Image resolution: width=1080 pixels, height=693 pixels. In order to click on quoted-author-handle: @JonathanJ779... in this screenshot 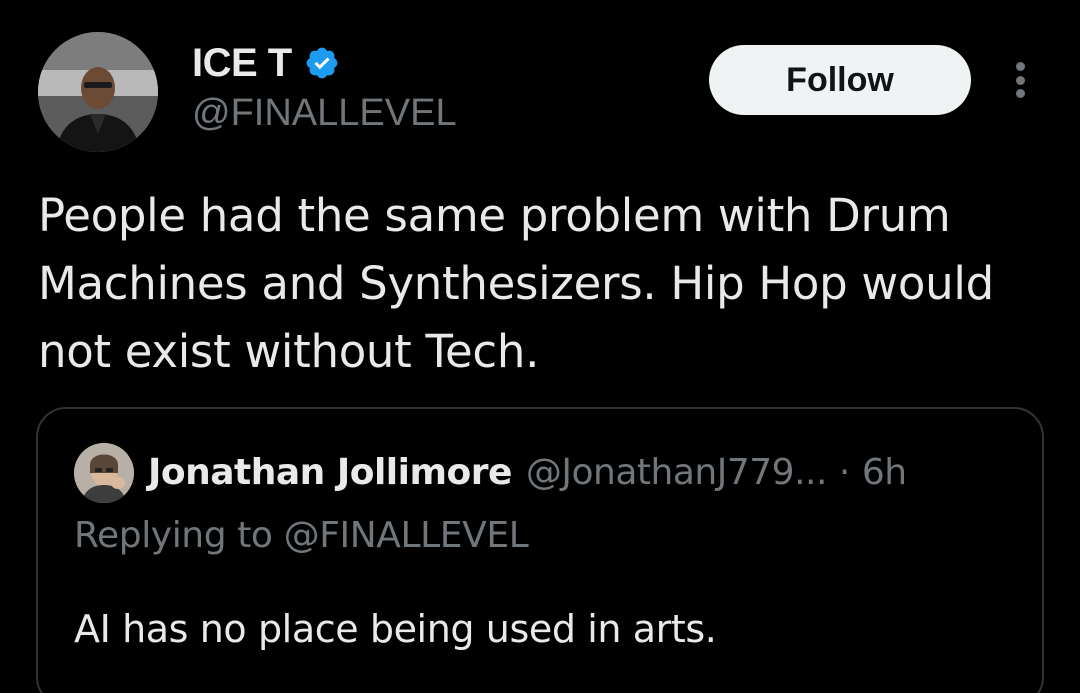, I will do `click(677, 472)`.